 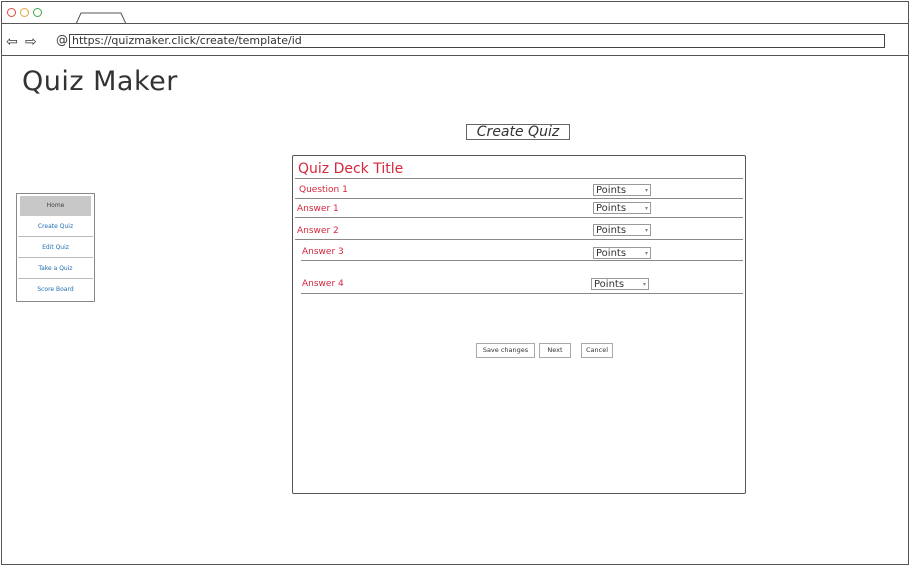 What do you see at coordinates (55, 227) in the screenshot?
I see `sidebar-item-create-quiz: Create Quiz` at bounding box center [55, 227].